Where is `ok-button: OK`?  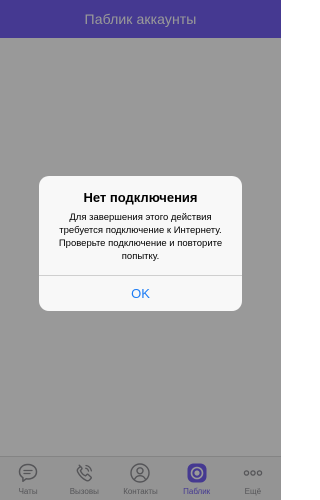 ok-button: OK is located at coordinates (140, 293).